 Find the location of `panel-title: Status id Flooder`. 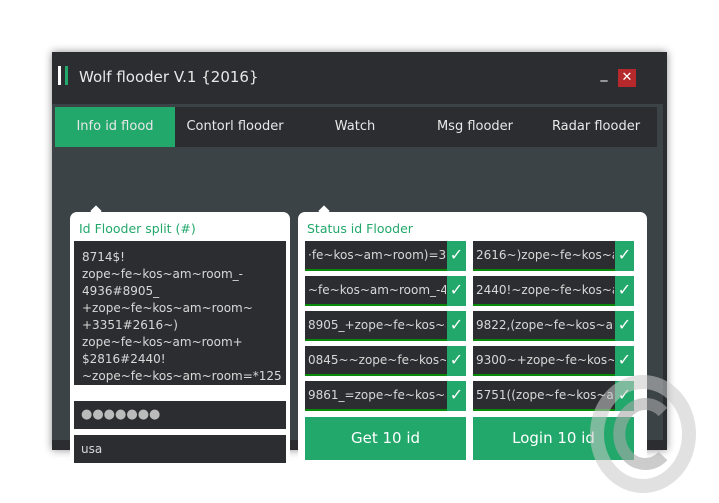

panel-title: Status id Flooder is located at coordinates (360, 228).